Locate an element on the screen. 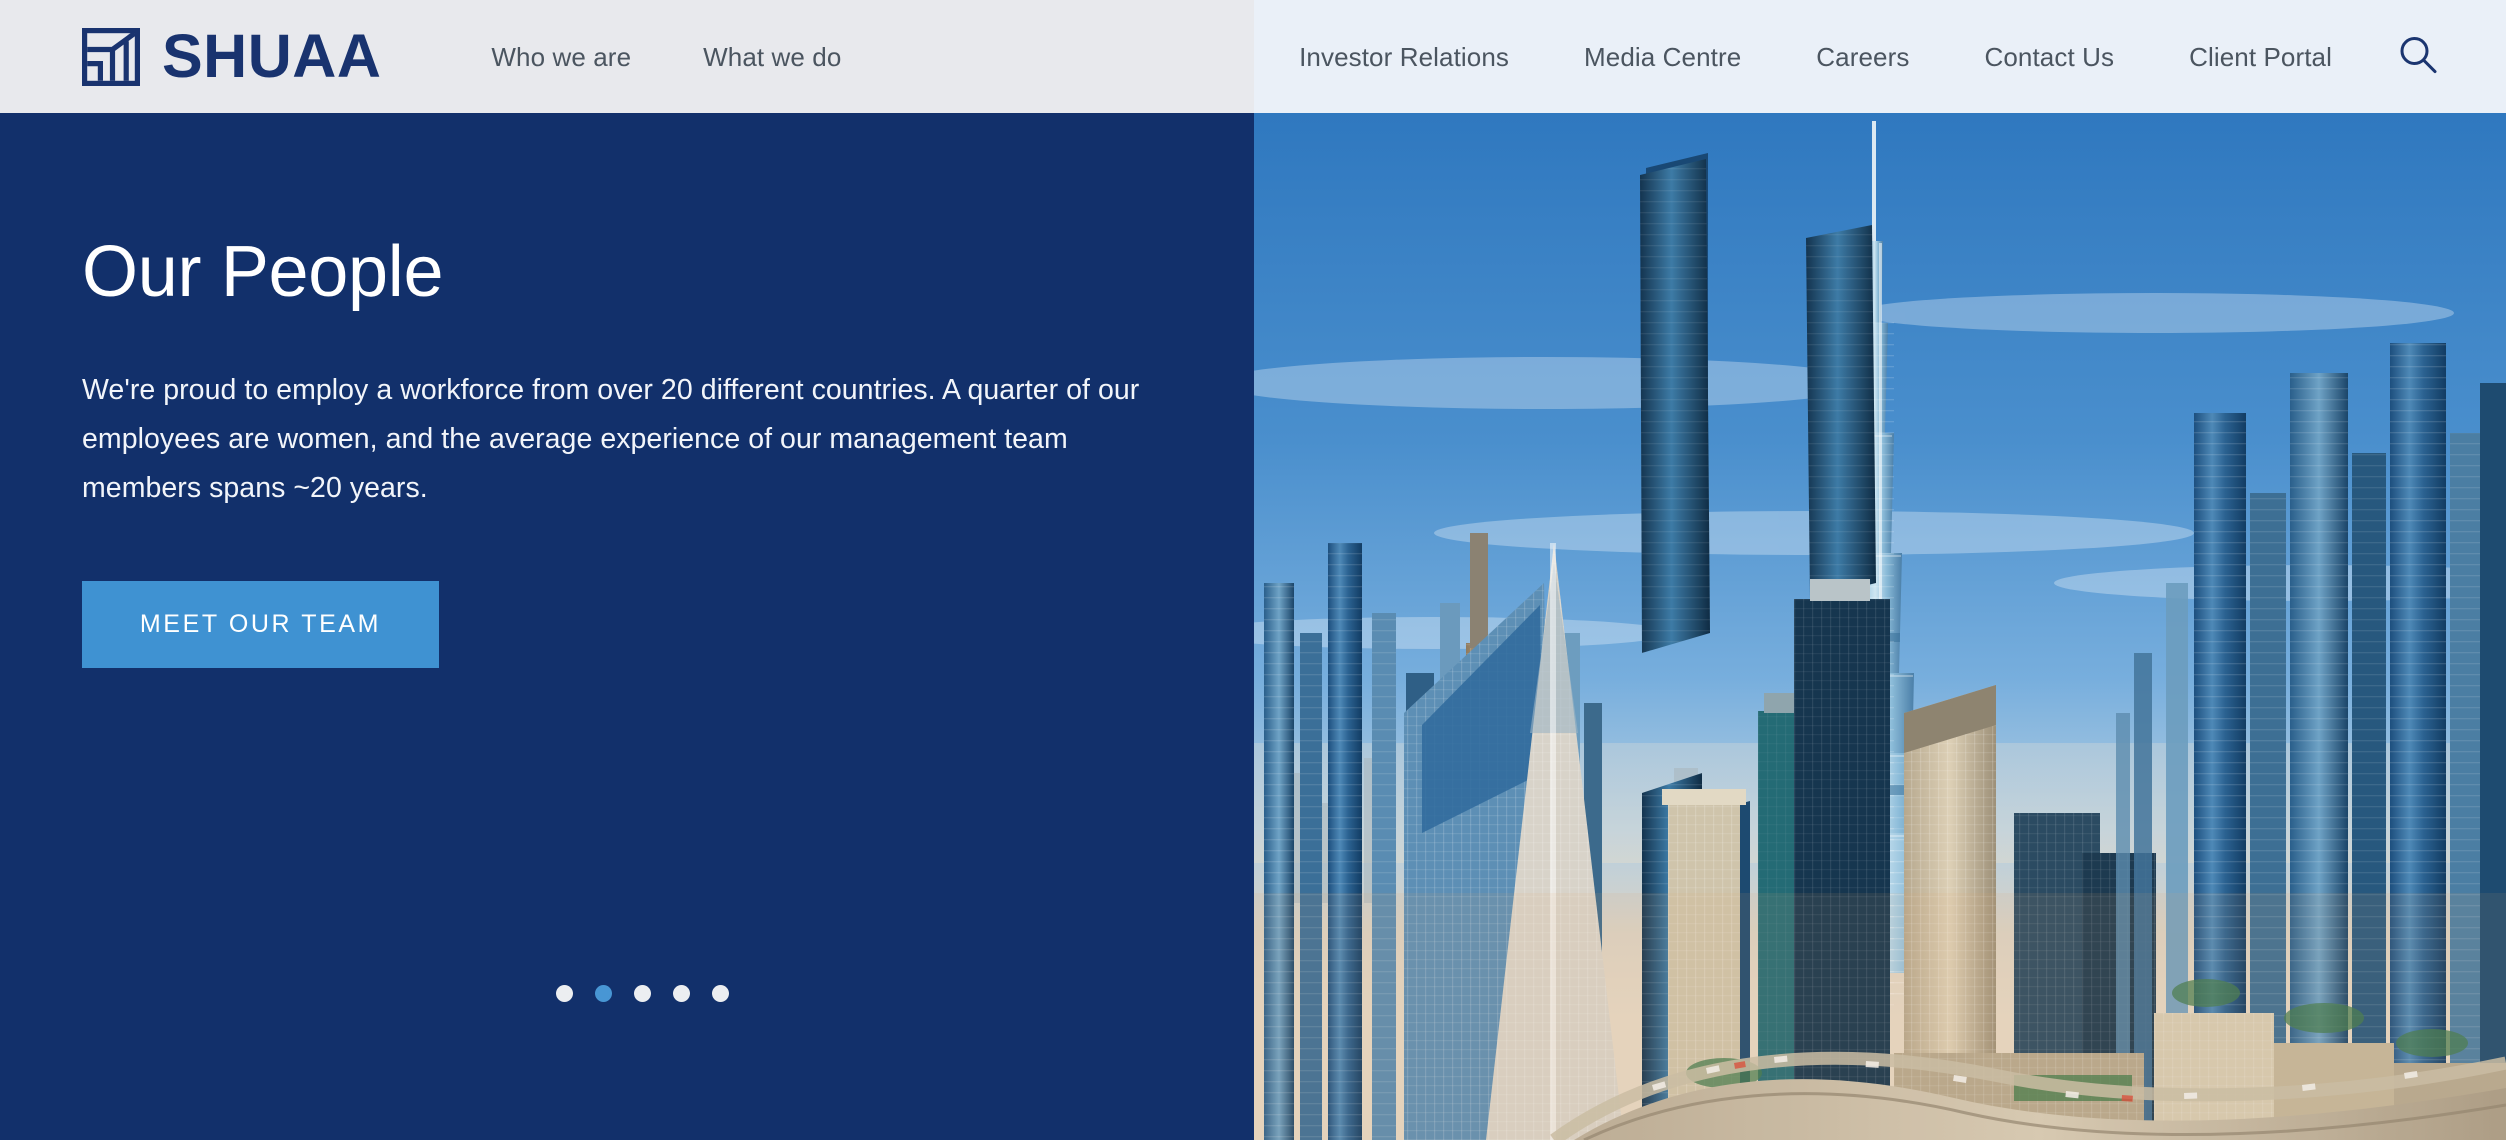  meet-our-team-button: MEET OUR TEAM is located at coordinates (260, 625).